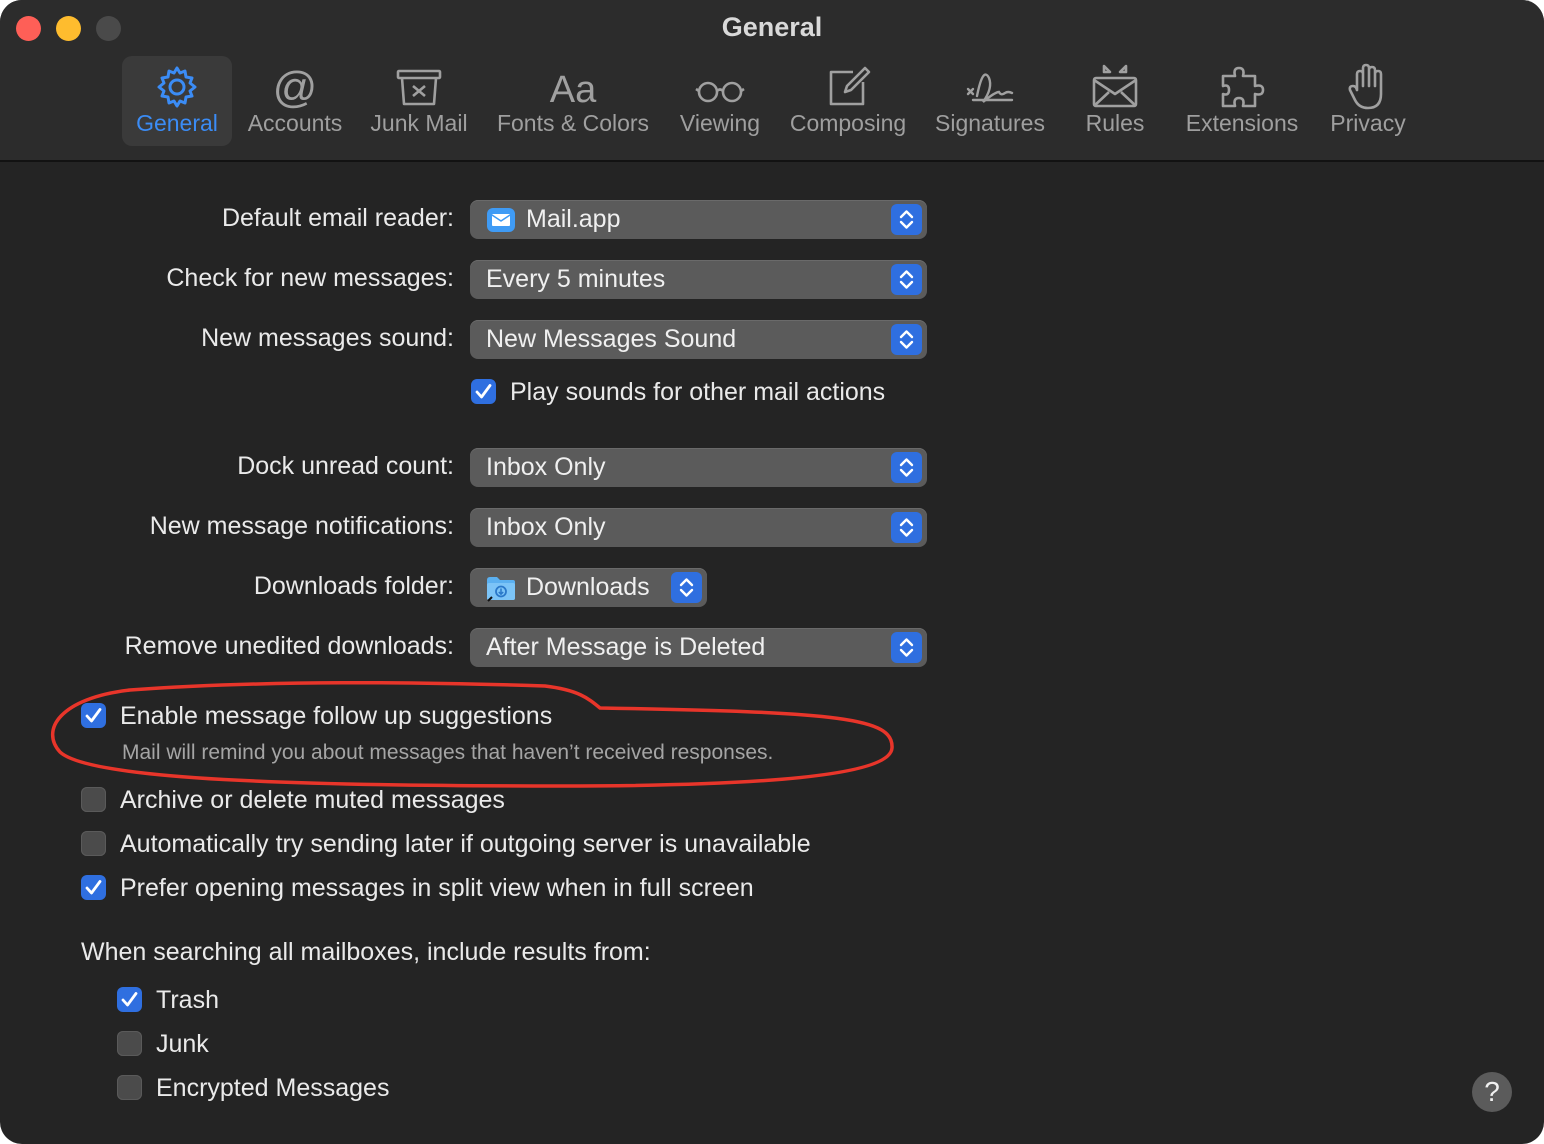 This screenshot has height=1144, width=1544. Describe the element at coordinates (698, 467) in the screenshot. I see `dock-unread-popup: Inbox Only` at that location.